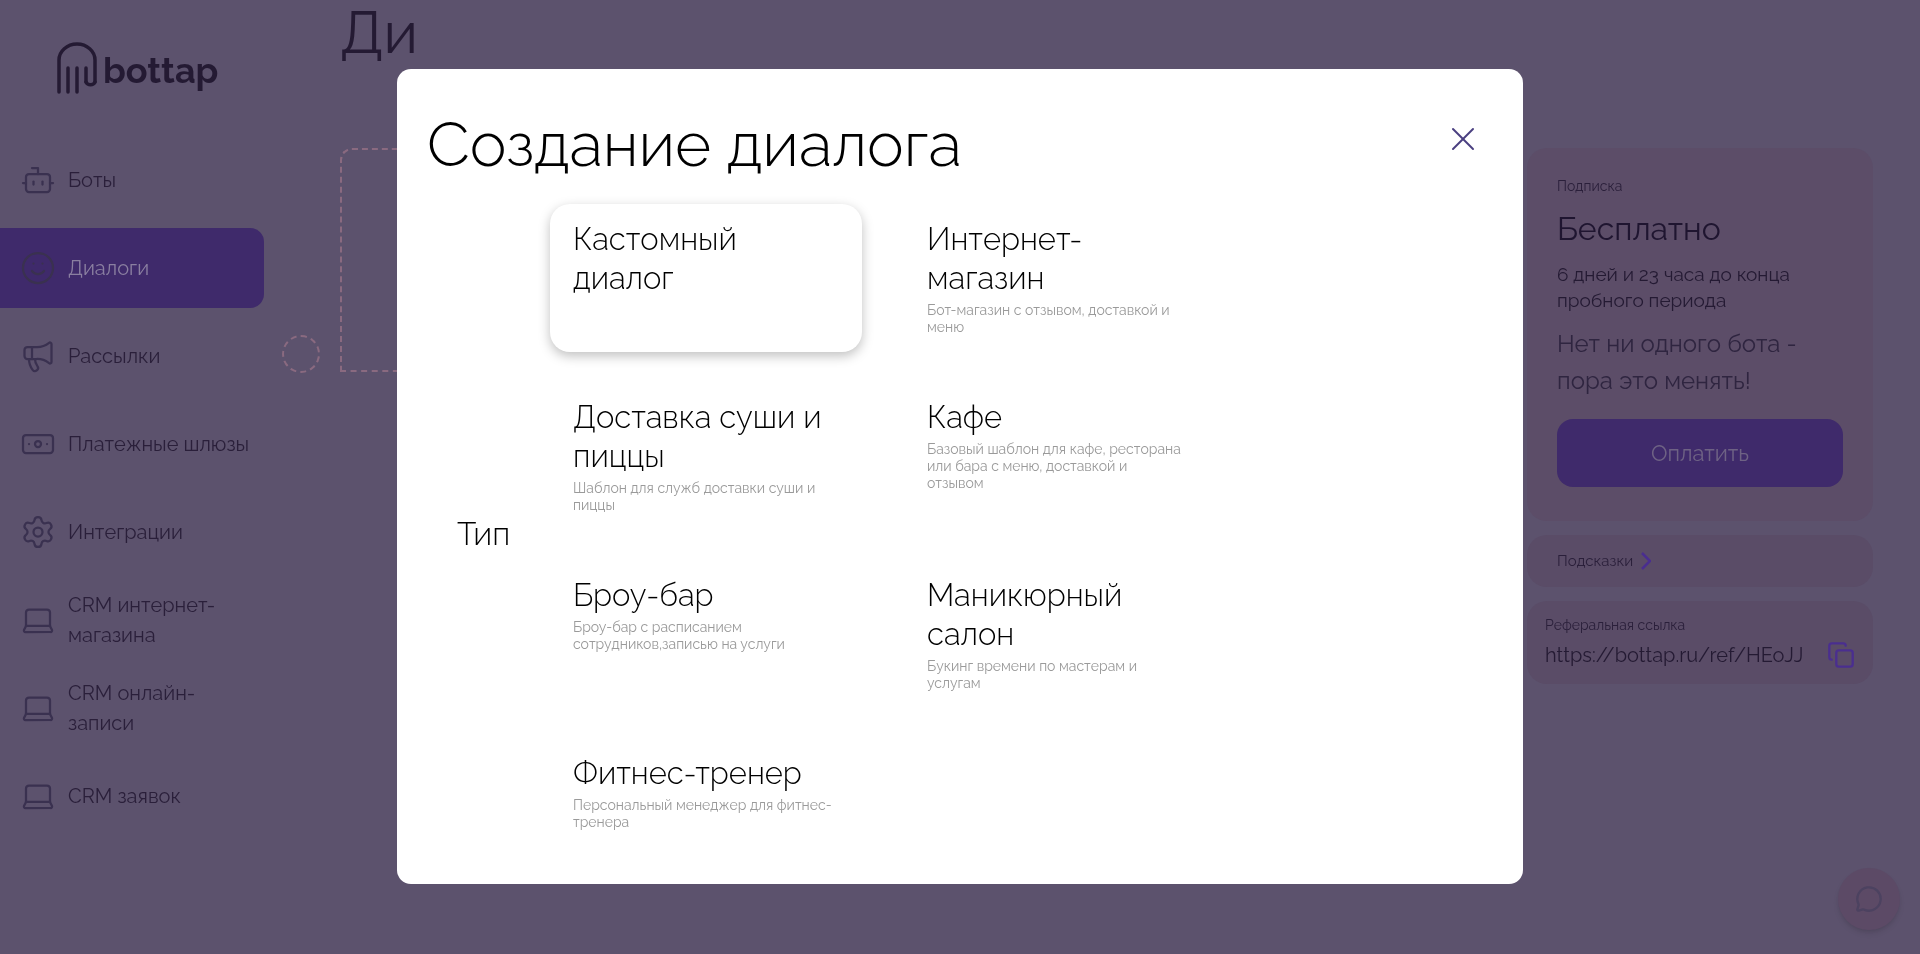 Image resolution: width=1920 pixels, height=954 pixels. Describe the element at coordinates (379, 33) in the screenshot. I see `page-title: Ди` at that location.